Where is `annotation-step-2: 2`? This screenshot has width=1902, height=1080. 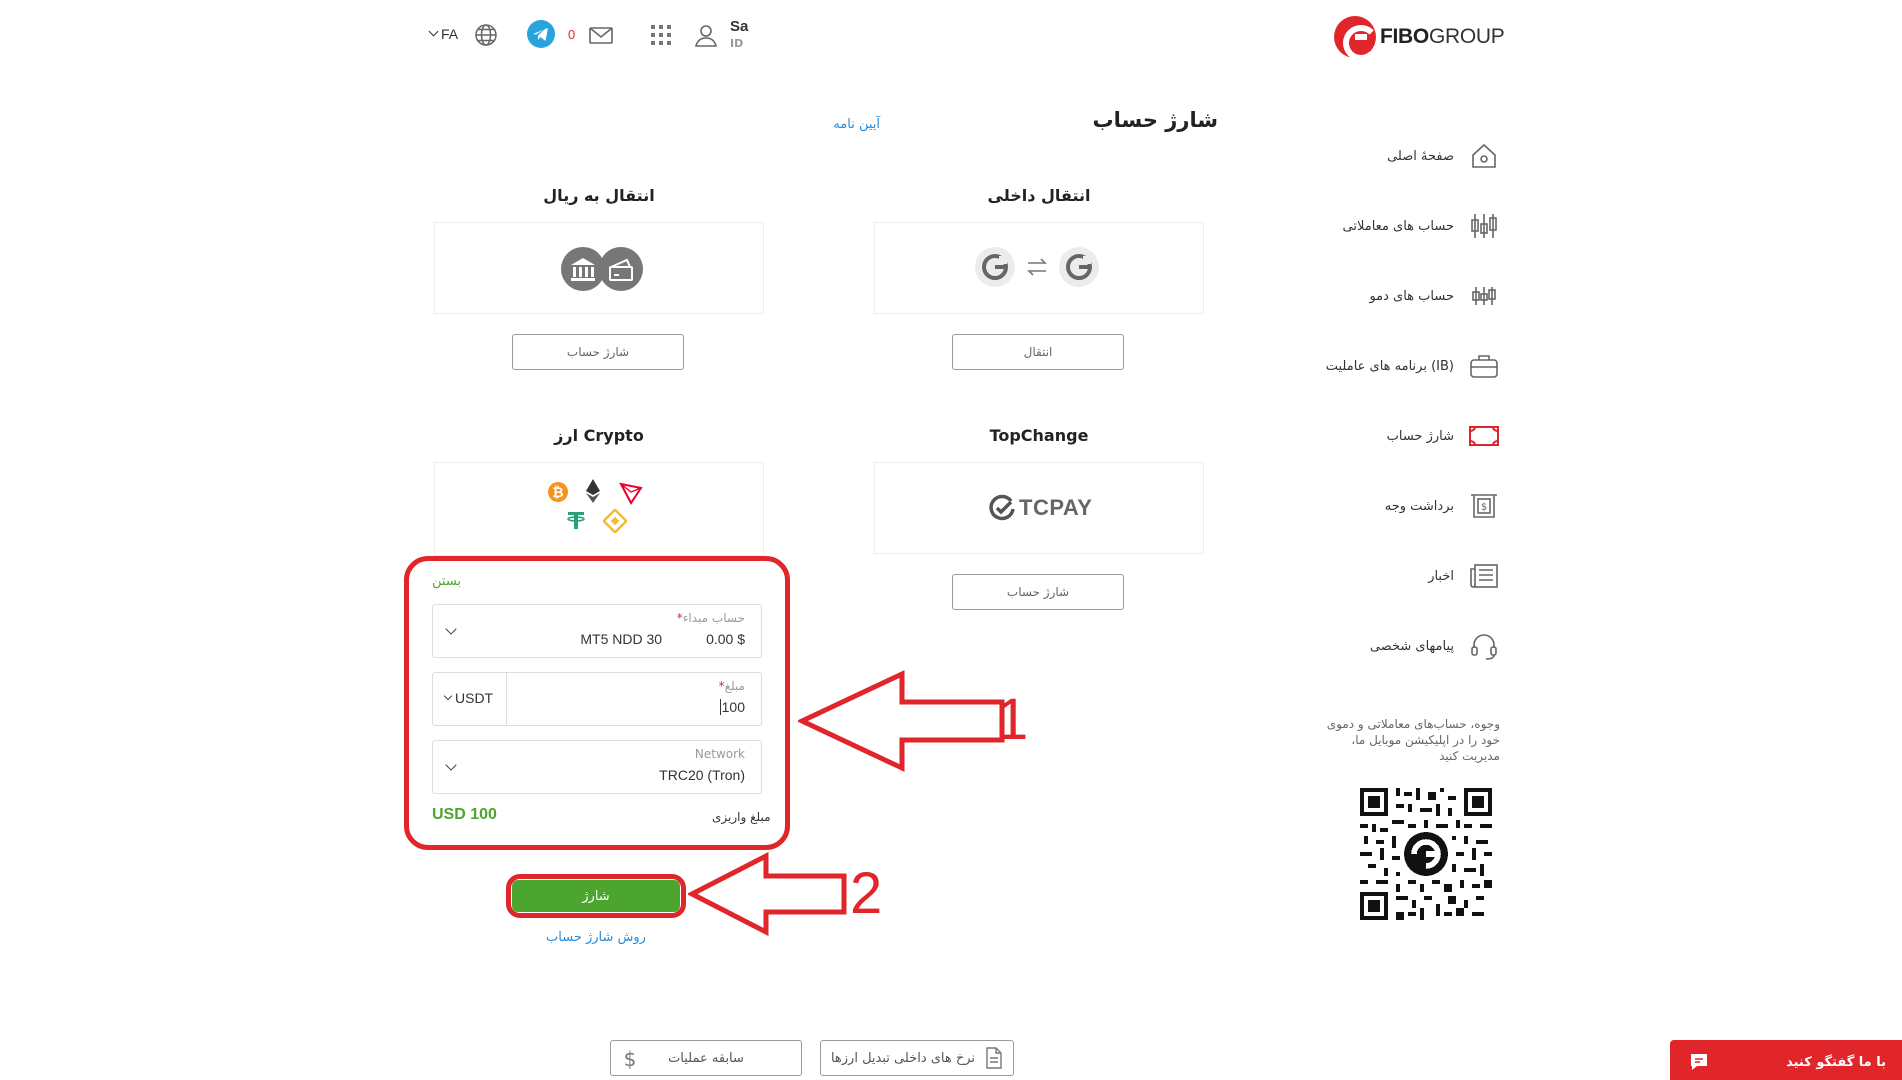
annotation-step-2: 2 is located at coordinates (866, 893).